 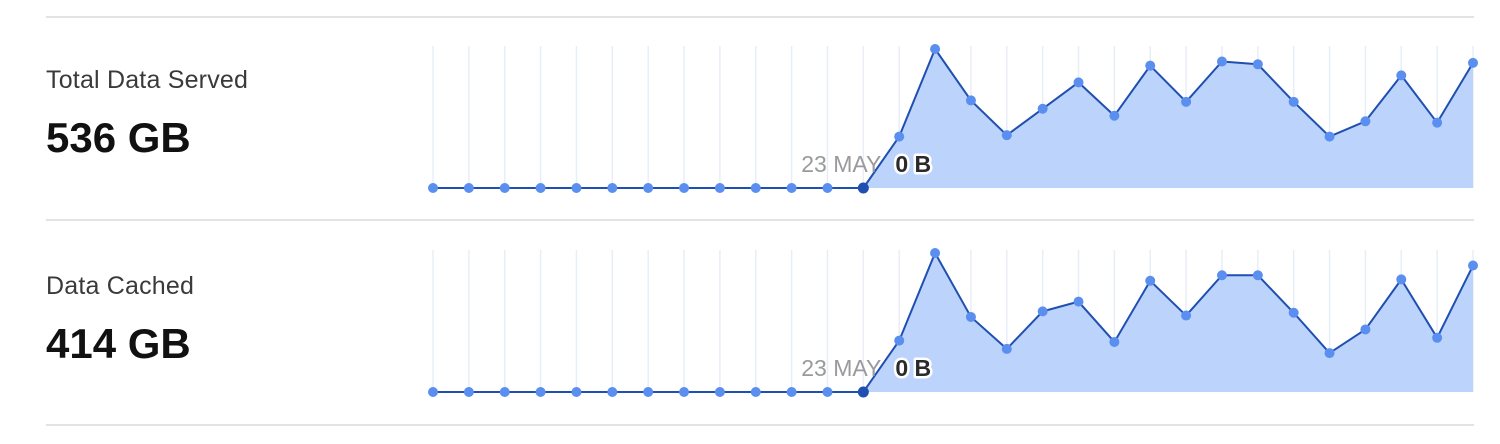 I want to click on divider-bottom, so click(x=760, y=425).